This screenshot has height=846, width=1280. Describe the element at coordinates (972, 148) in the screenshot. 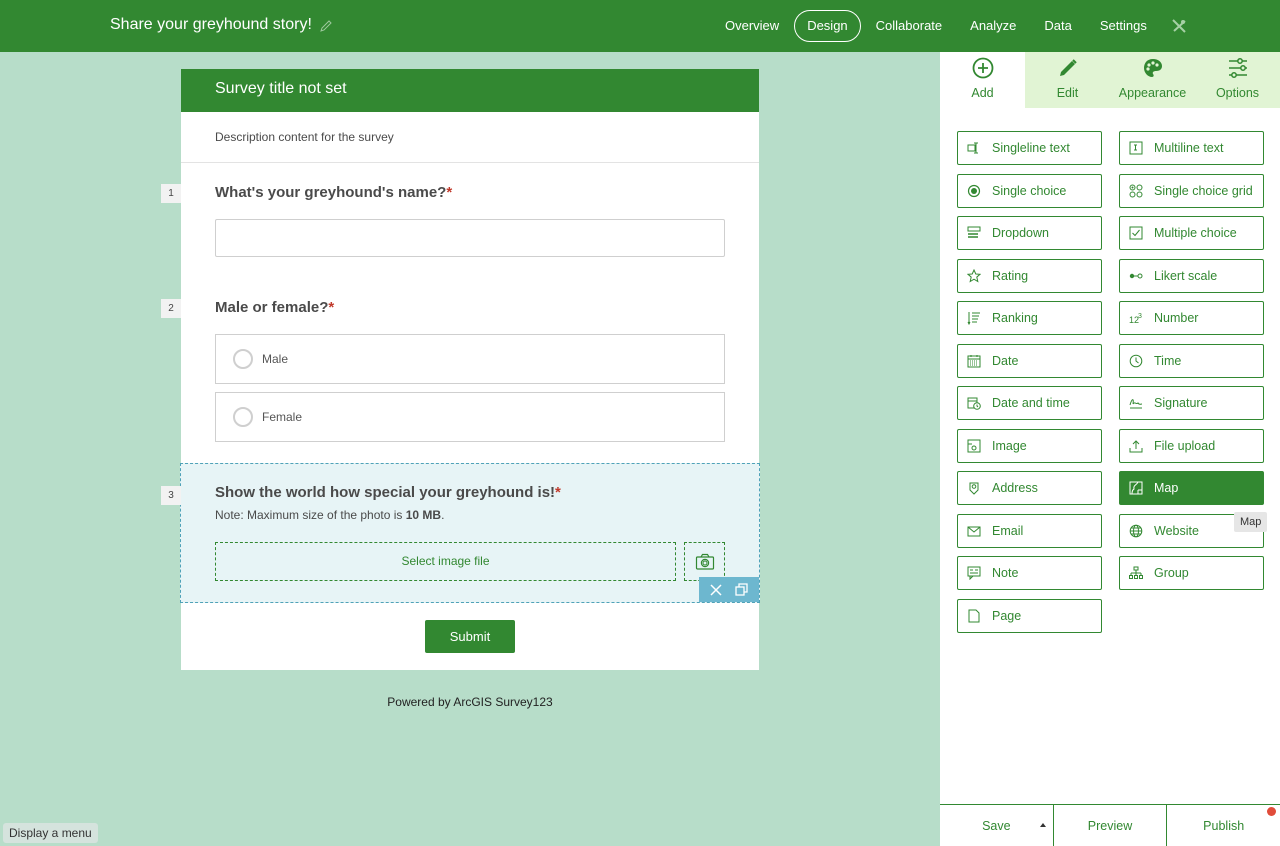

I see `singleline-text-icon` at that location.